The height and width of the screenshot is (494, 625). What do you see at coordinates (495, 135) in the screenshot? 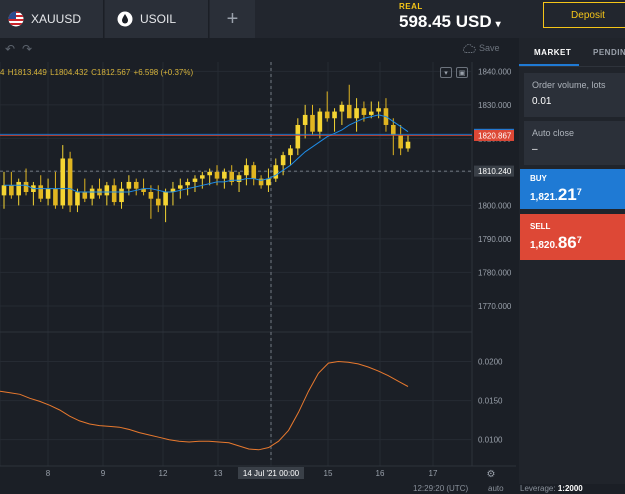
I see `price-tag-label: 1820.867` at bounding box center [495, 135].